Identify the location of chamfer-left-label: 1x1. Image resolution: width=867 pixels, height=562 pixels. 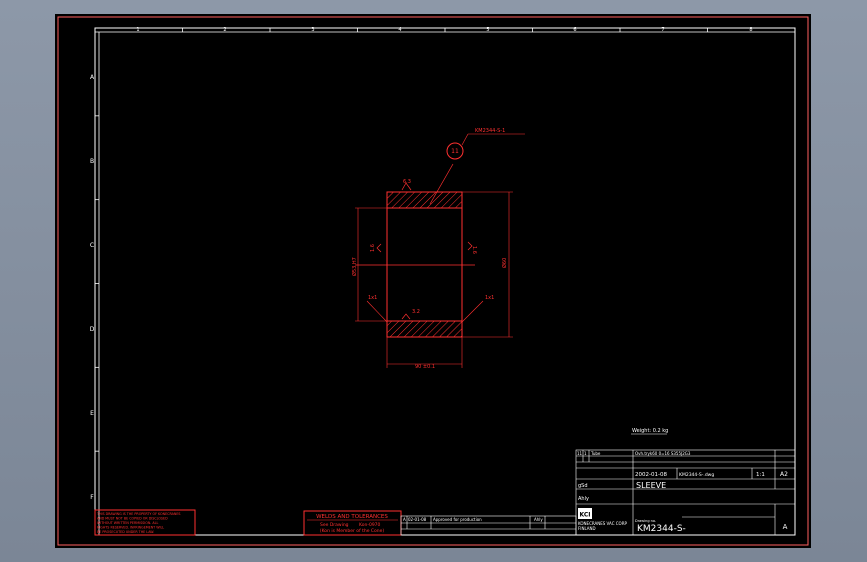
(372, 298).